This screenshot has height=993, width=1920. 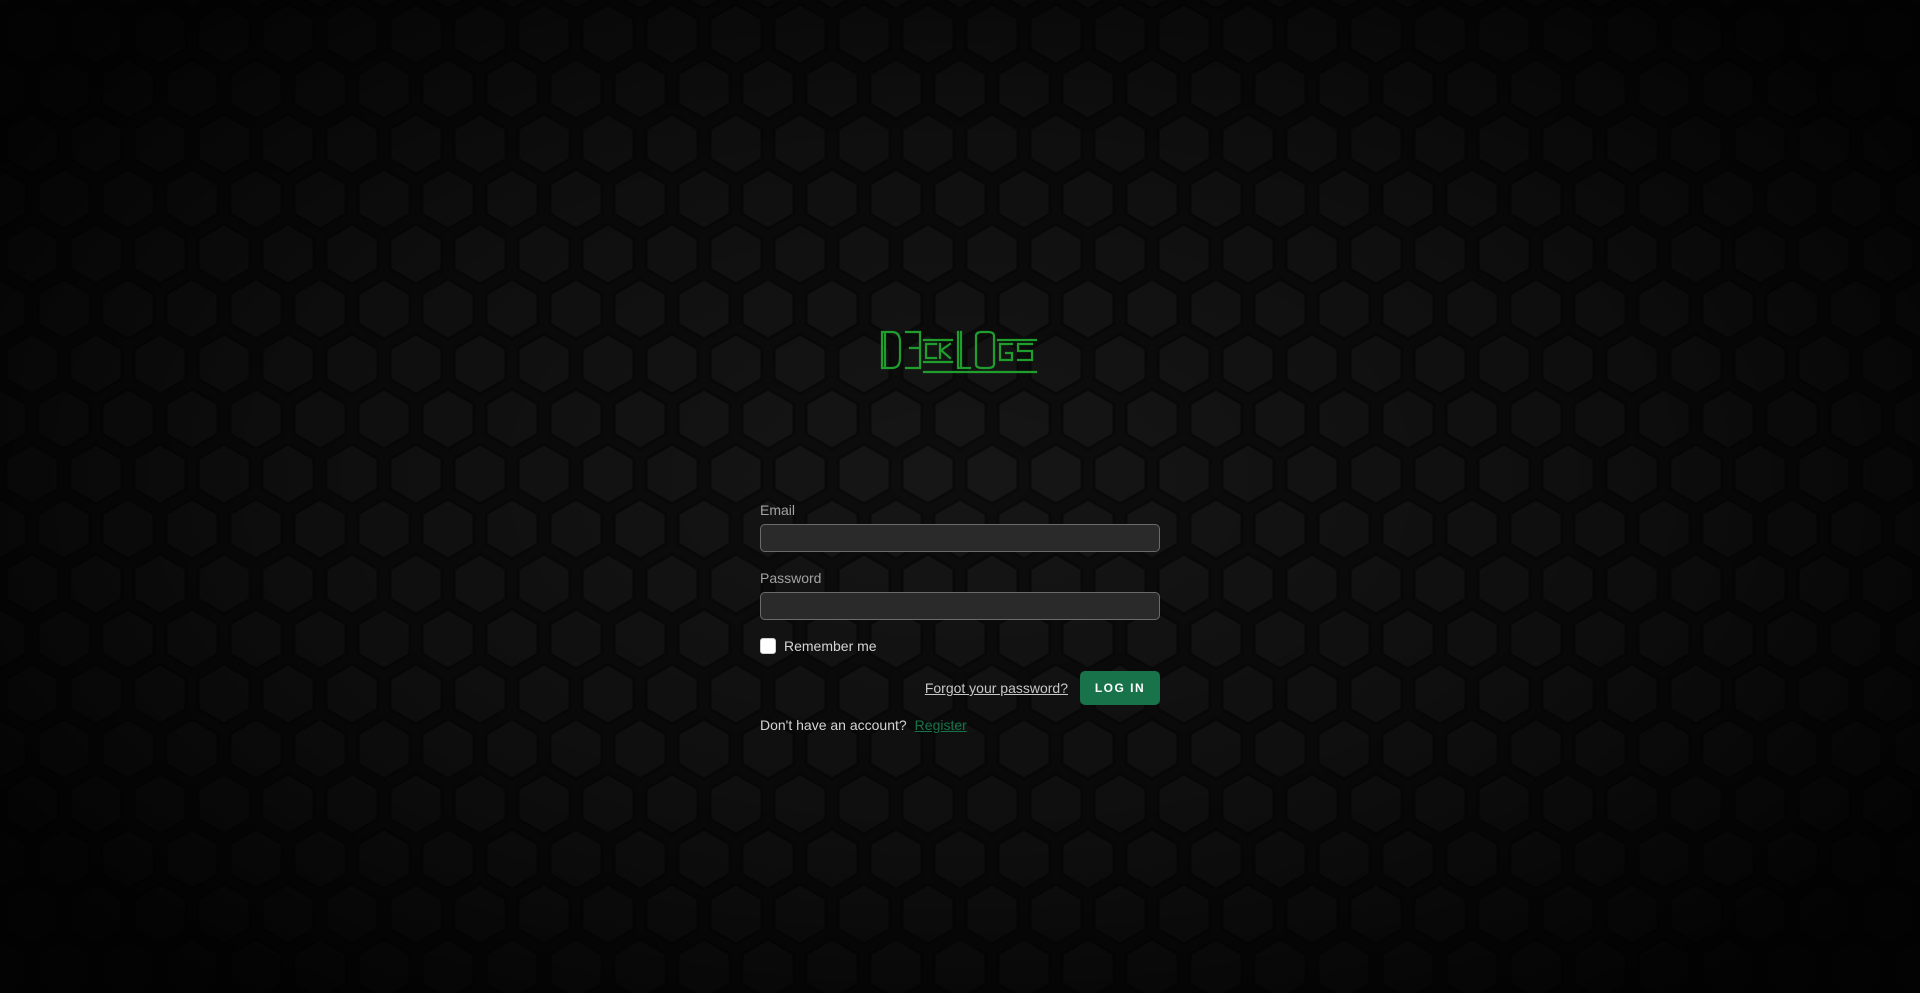 What do you see at coordinates (778, 510) in the screenshot?
I see `email-label: Email` at bounding box center [778, 510].